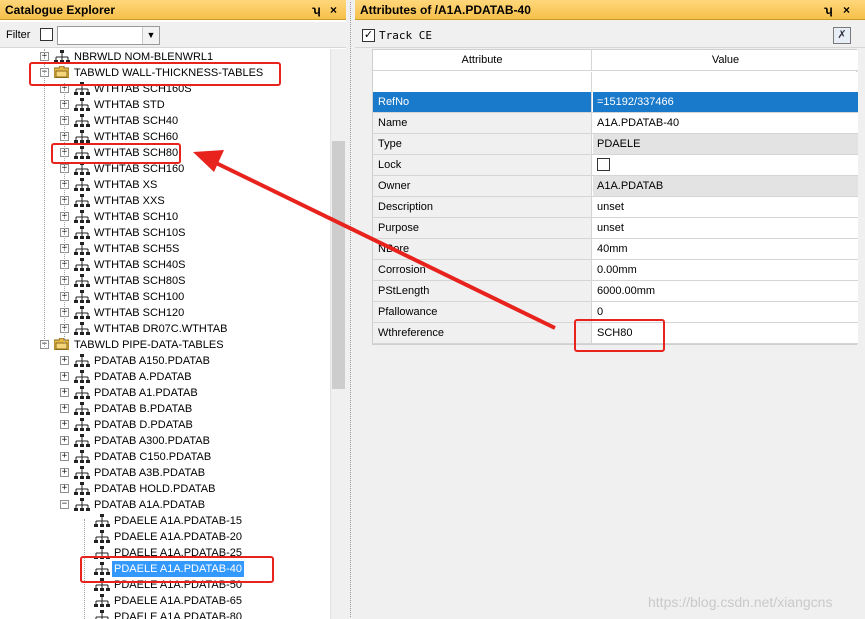 The width and height of the screenshot is (865, 619). I want to click on tree-node-label: WTHTAB SCH10, so click(136, 217).